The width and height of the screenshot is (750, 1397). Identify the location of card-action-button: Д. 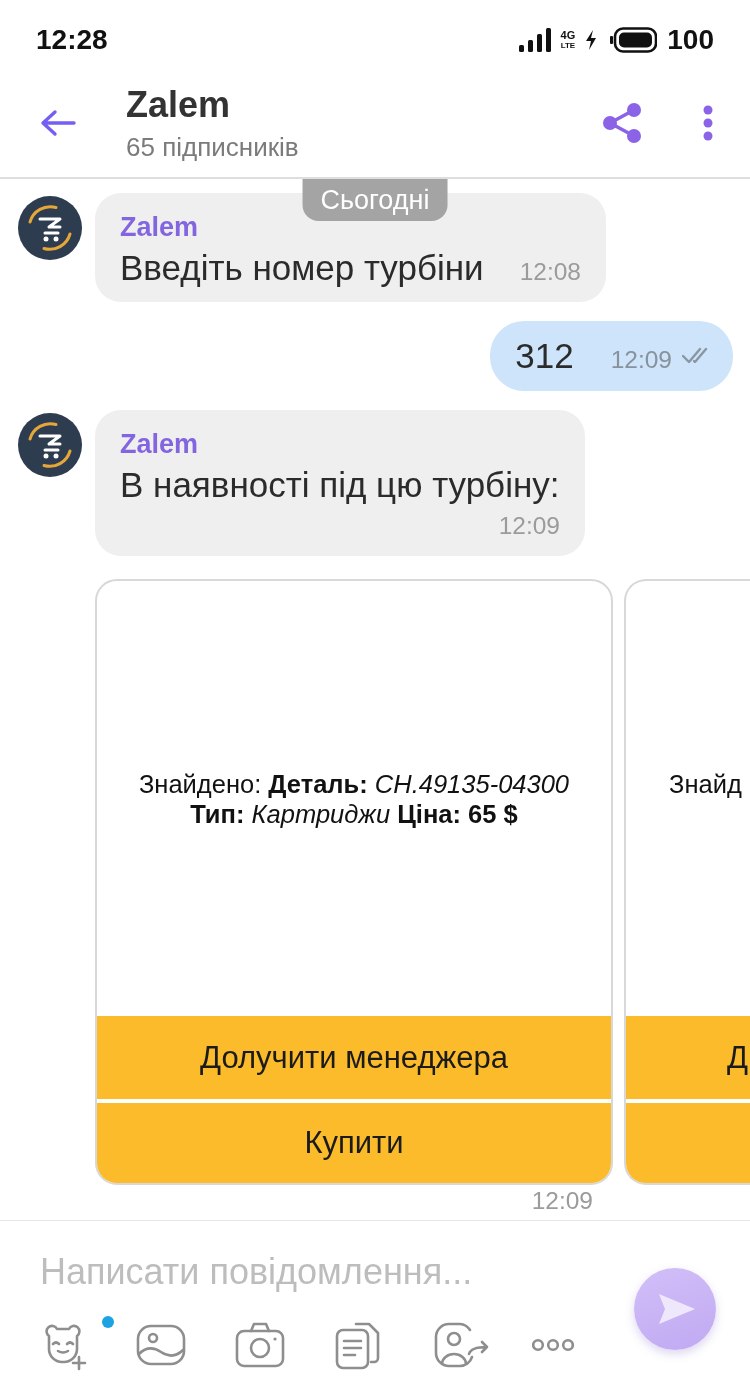
(688, 1057).